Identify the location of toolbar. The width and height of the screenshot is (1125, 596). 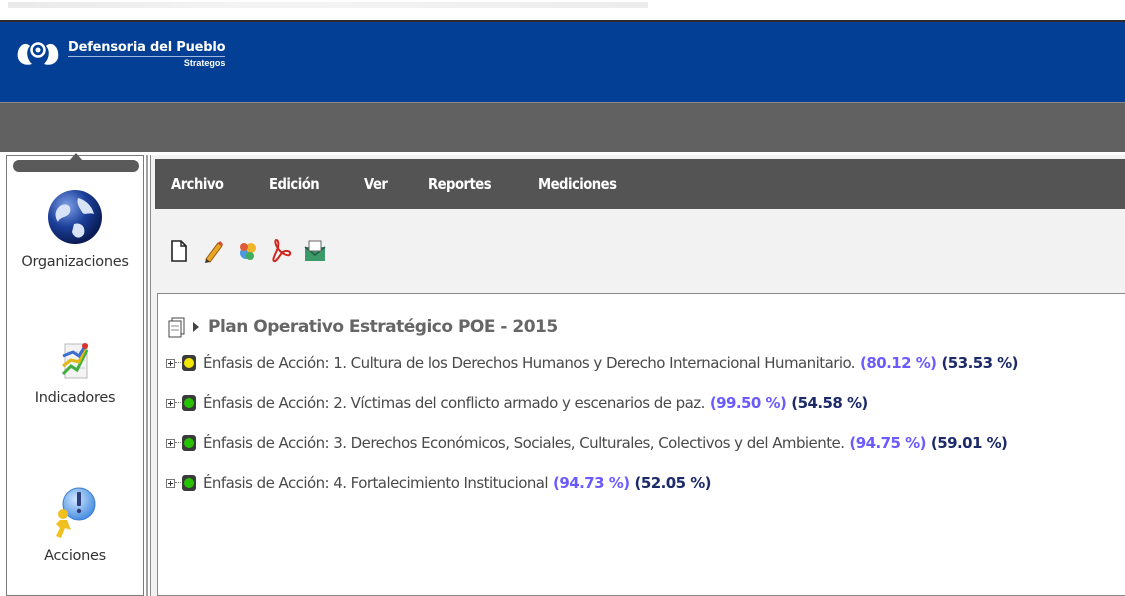
(640, 251).